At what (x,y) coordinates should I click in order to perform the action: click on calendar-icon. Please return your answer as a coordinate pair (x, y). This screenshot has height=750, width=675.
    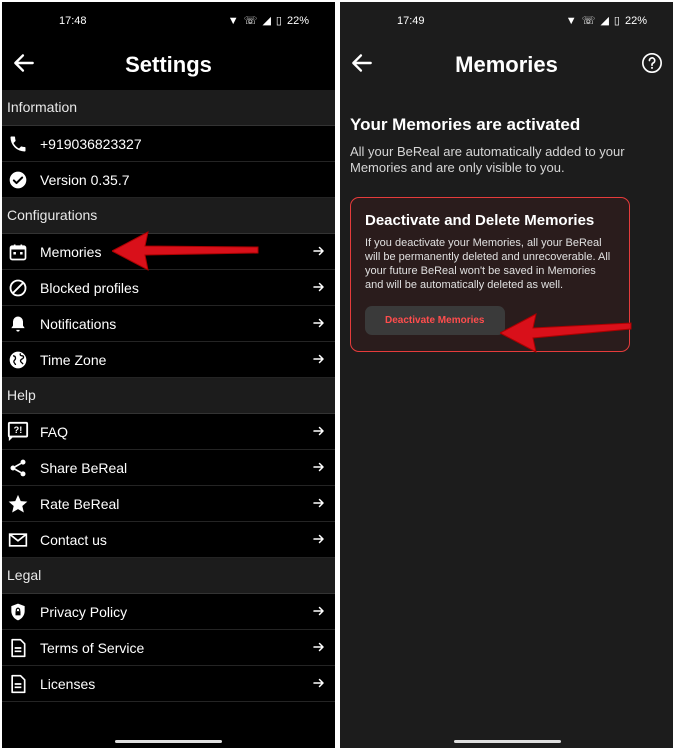
    Looking at the image, I should click on (18, 252).